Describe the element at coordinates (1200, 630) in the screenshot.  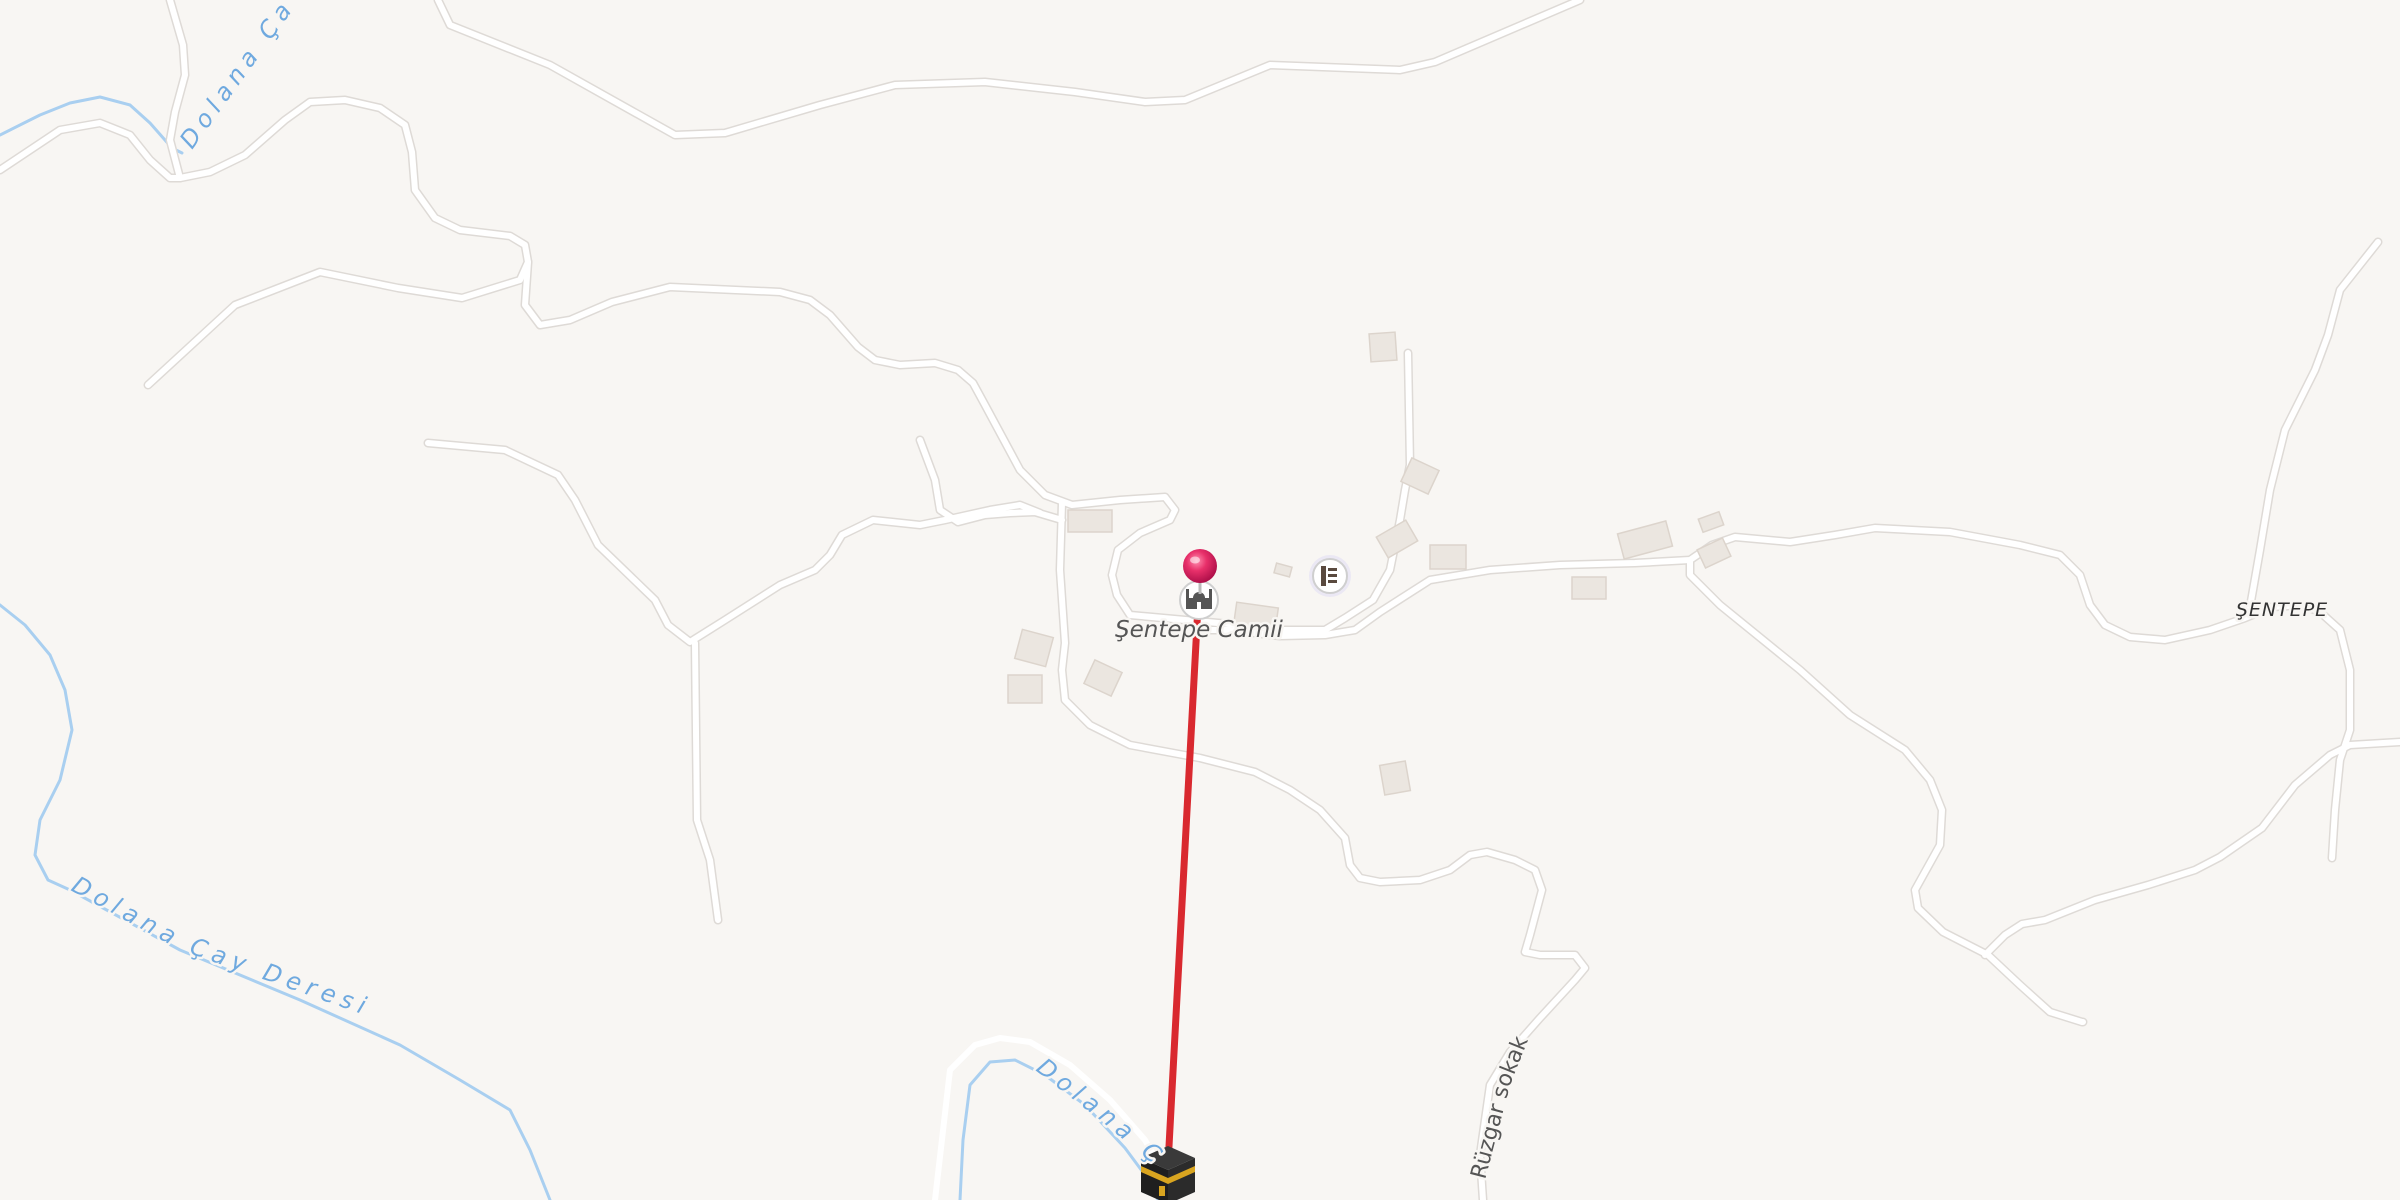
I see `poi-label-sentepe-camii: Şentepe Camii` at that location.